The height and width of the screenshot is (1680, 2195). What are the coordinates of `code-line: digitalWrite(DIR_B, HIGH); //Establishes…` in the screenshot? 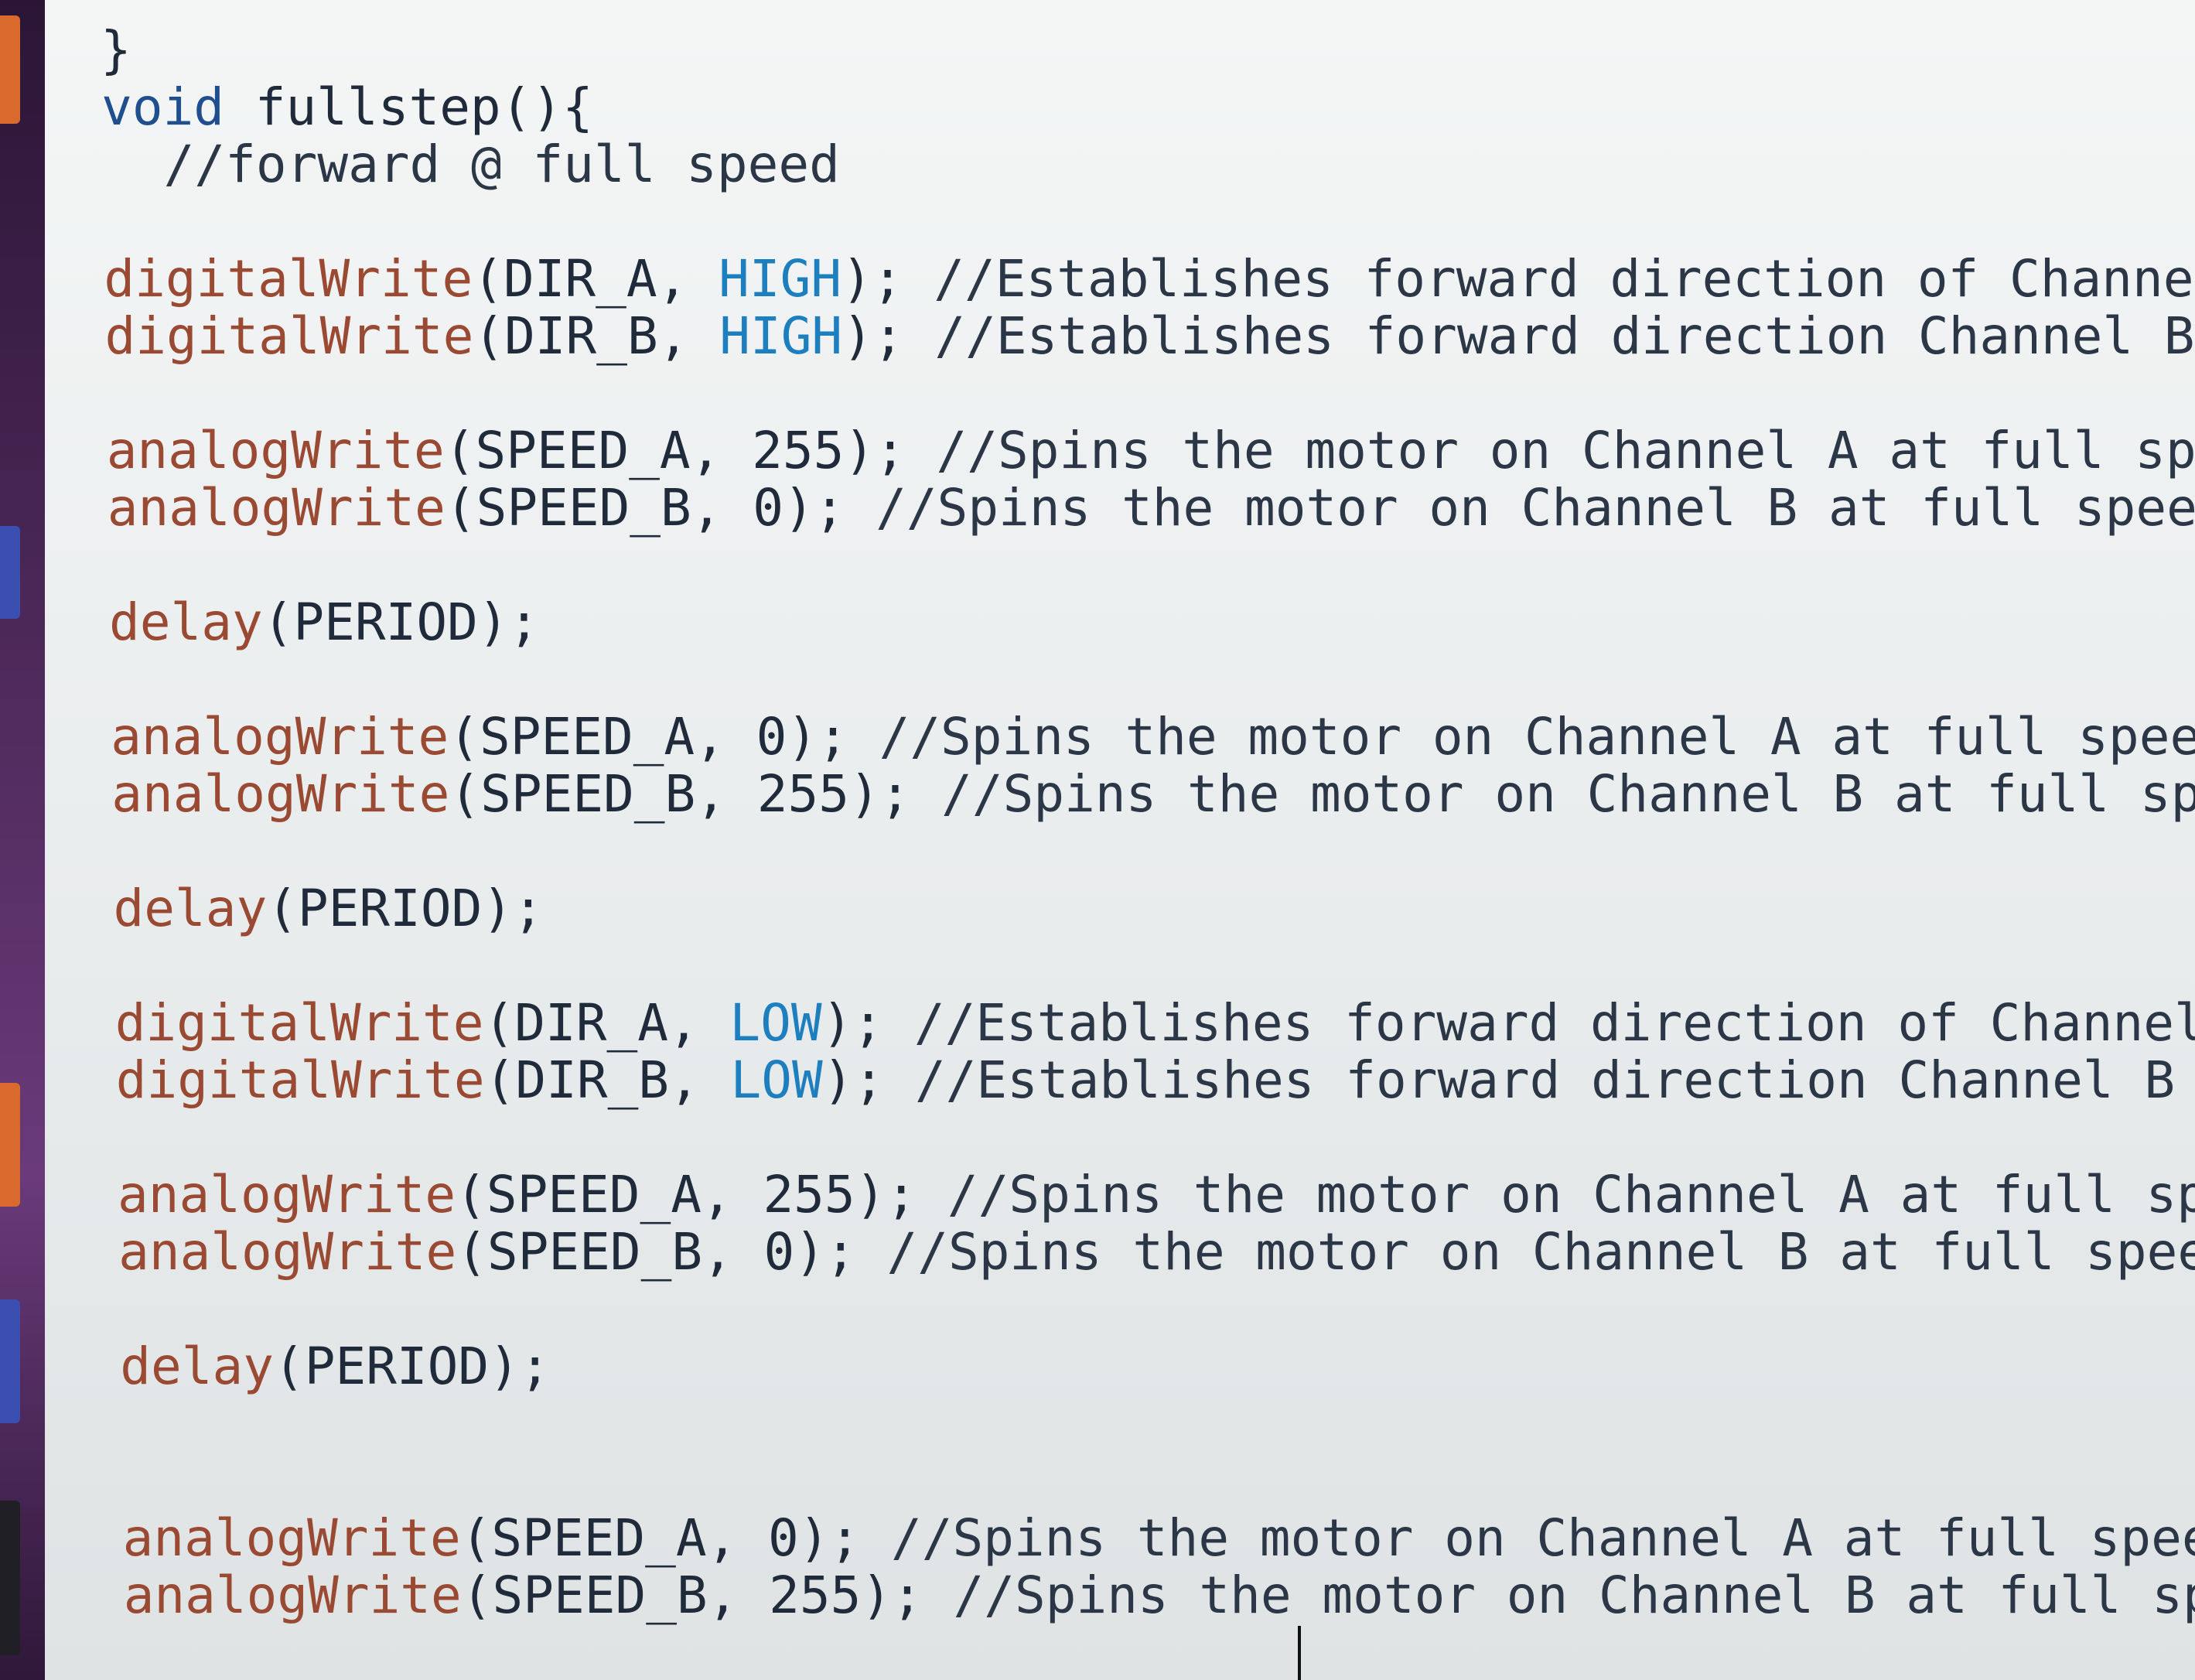 It's located at (1120, 336).